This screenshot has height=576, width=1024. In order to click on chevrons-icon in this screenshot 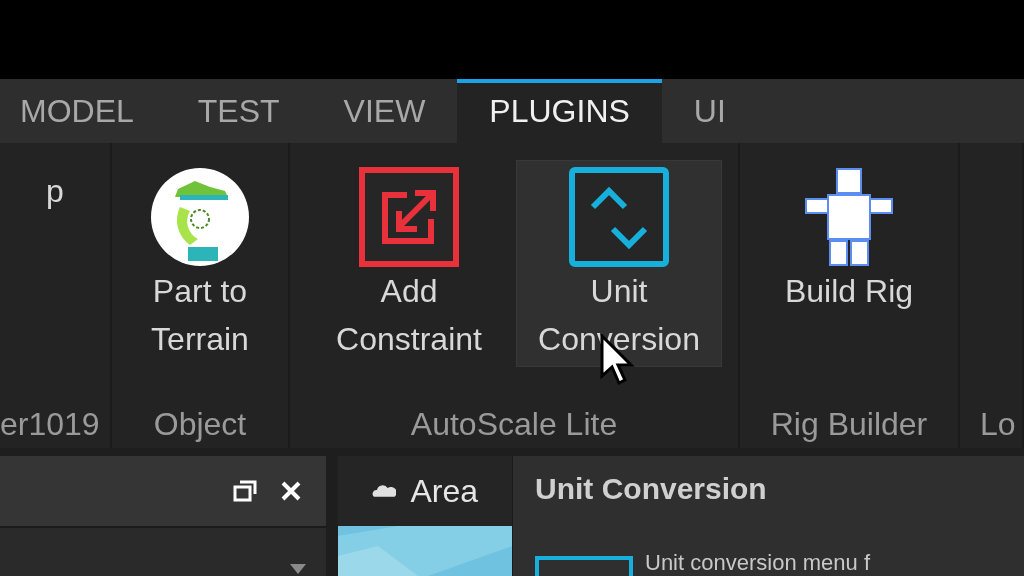, I will do `click(619, 217)`.